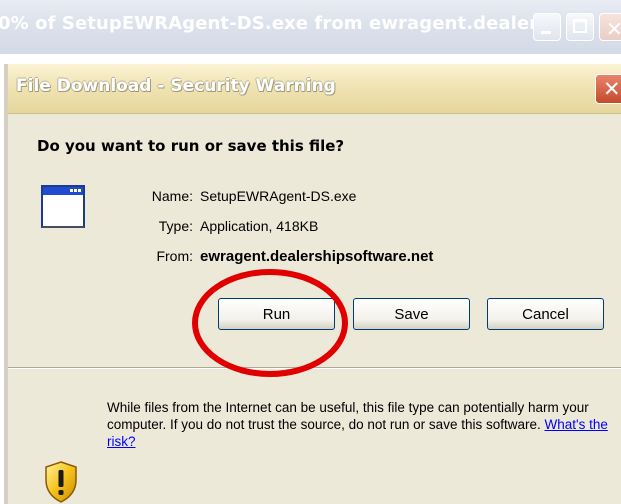  I want to click on security-shield-icon, so click(61, 482).